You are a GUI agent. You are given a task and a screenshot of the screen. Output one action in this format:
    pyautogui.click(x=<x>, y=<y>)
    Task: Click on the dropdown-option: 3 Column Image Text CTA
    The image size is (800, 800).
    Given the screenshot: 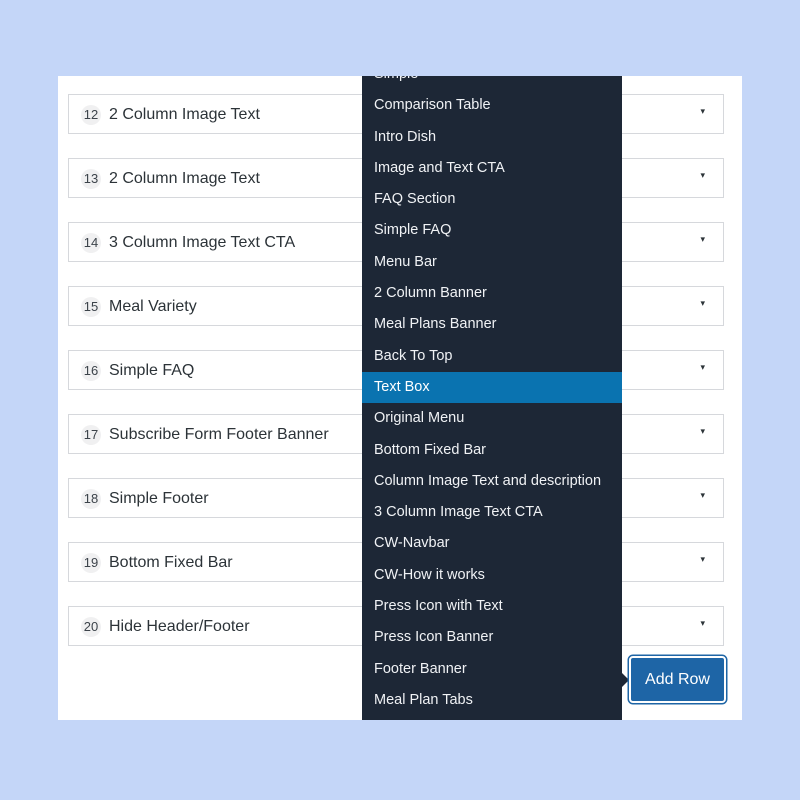 What is the action you would take?
    pyautogui.click(x=492, y=512)
    